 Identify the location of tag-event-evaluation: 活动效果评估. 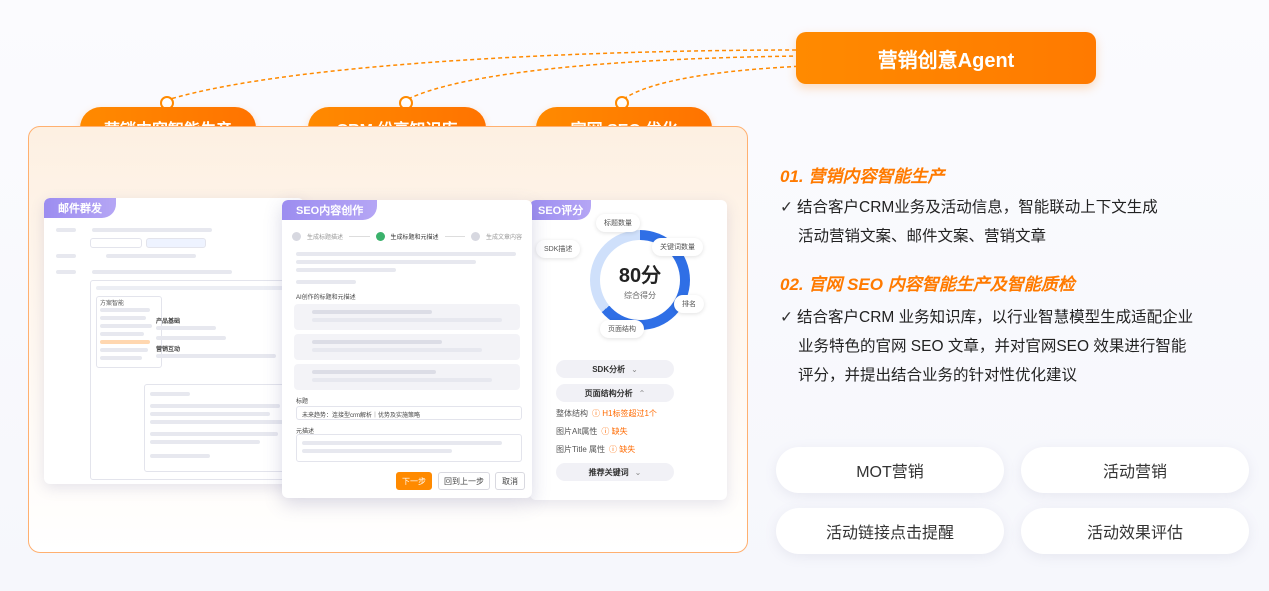
(1135, 531).